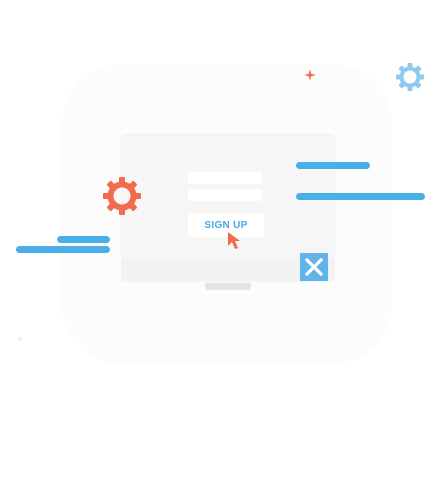  Describe the element at coordinates (310, 75) in the screenshot. I see `sparkle-icon` at that location.